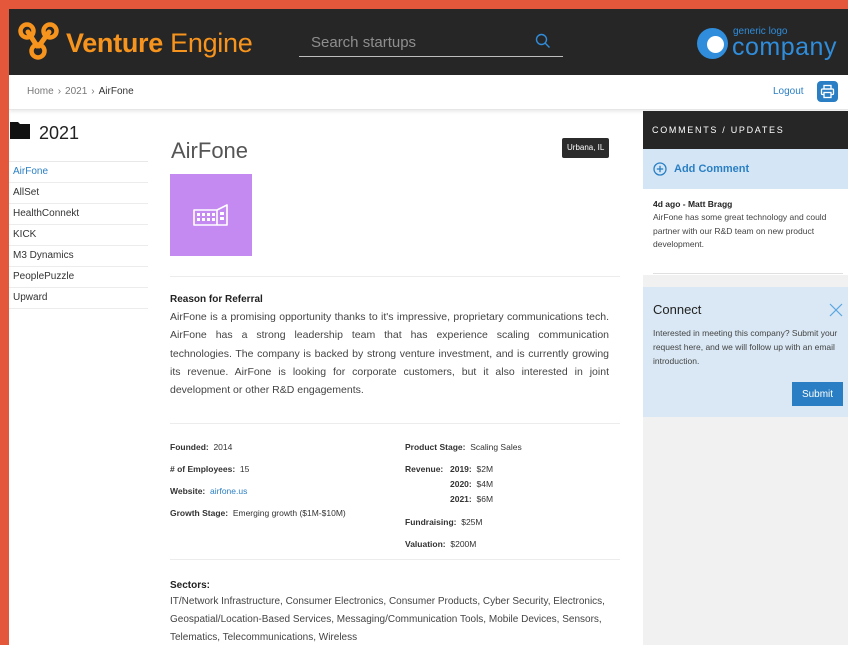  Describe the element at coordinates (496, 447) in the screenshot. I see `fact-value: Scaling Sales` at that location.